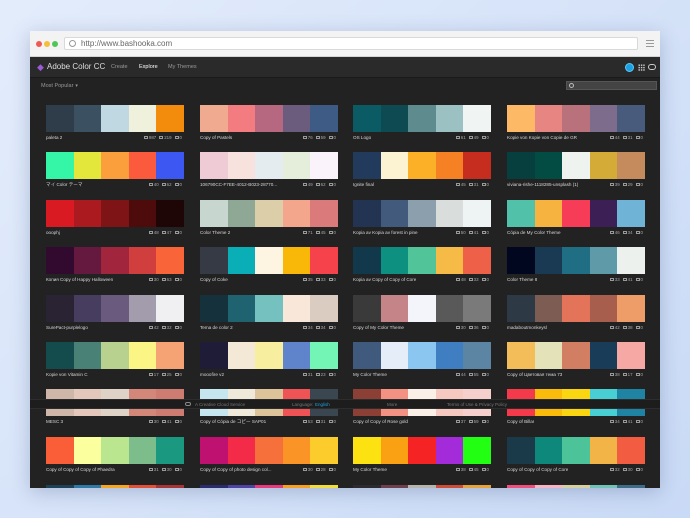  I want to click on apps-grid-icon, so click(641, 67).